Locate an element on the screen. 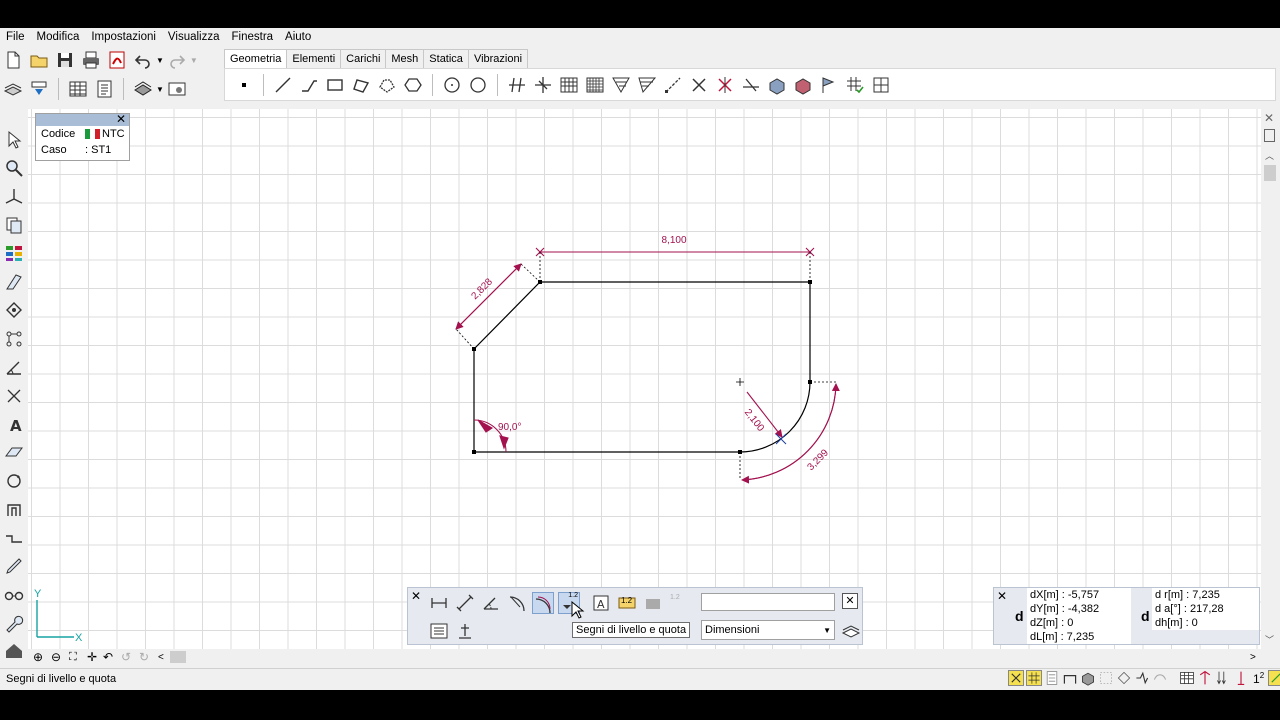  circle-icon is located at coordinates (452, 85).